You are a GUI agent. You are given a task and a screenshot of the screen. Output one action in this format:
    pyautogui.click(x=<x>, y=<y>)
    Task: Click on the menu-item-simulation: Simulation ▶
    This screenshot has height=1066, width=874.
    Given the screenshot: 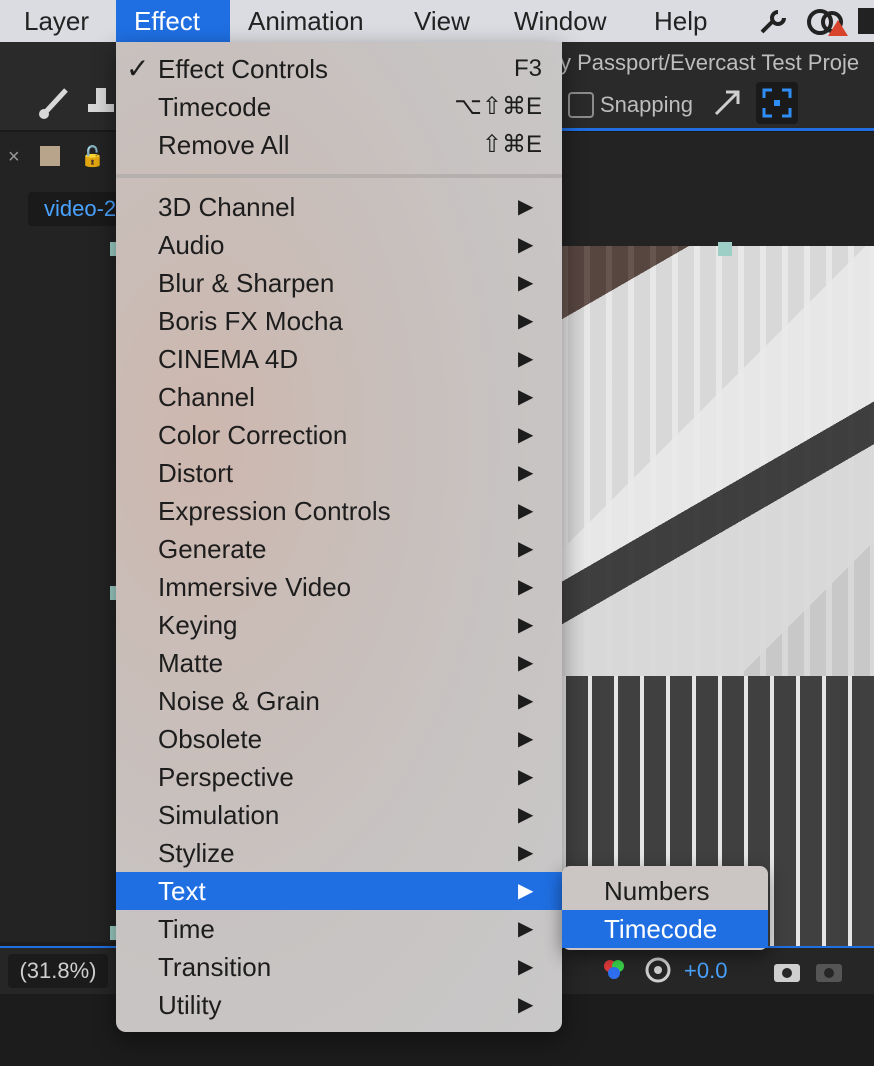 What is the action you would take?
    pyautogui.click(x=339, y=815)
    